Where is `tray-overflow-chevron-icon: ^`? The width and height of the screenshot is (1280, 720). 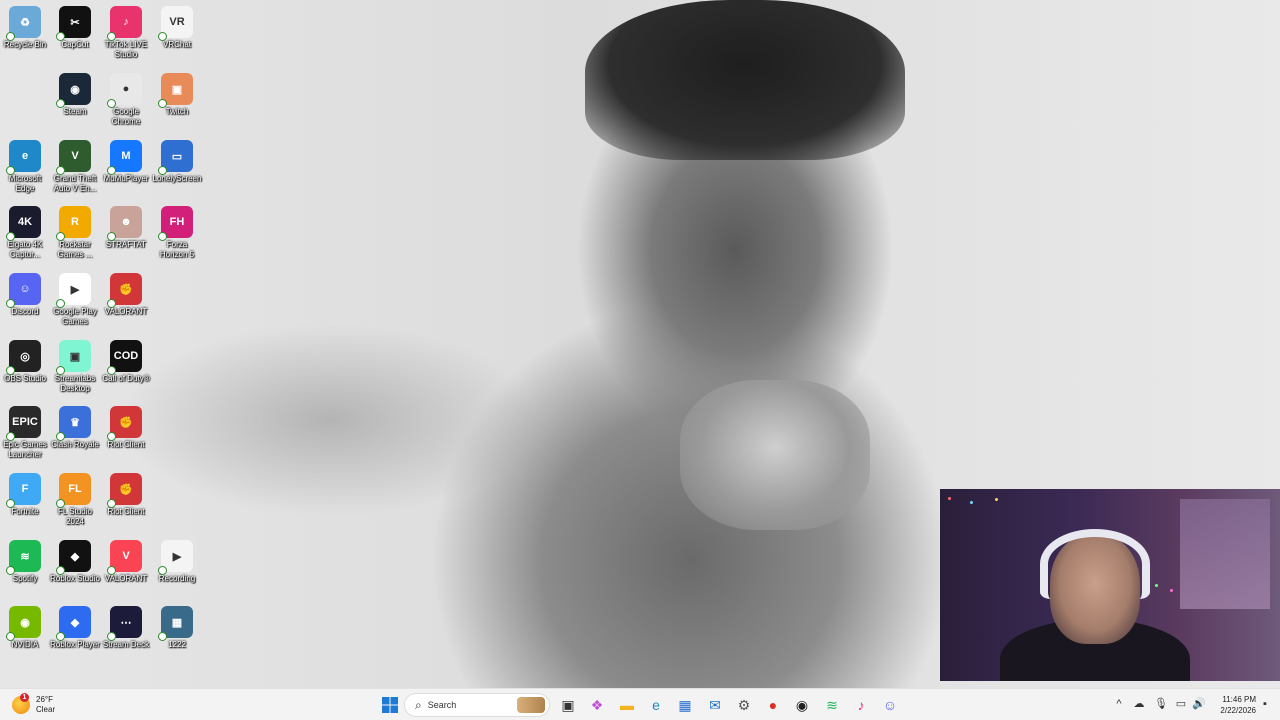
tray-overflow-chevron-icon: ^ is located at coordinates (1119, 704).